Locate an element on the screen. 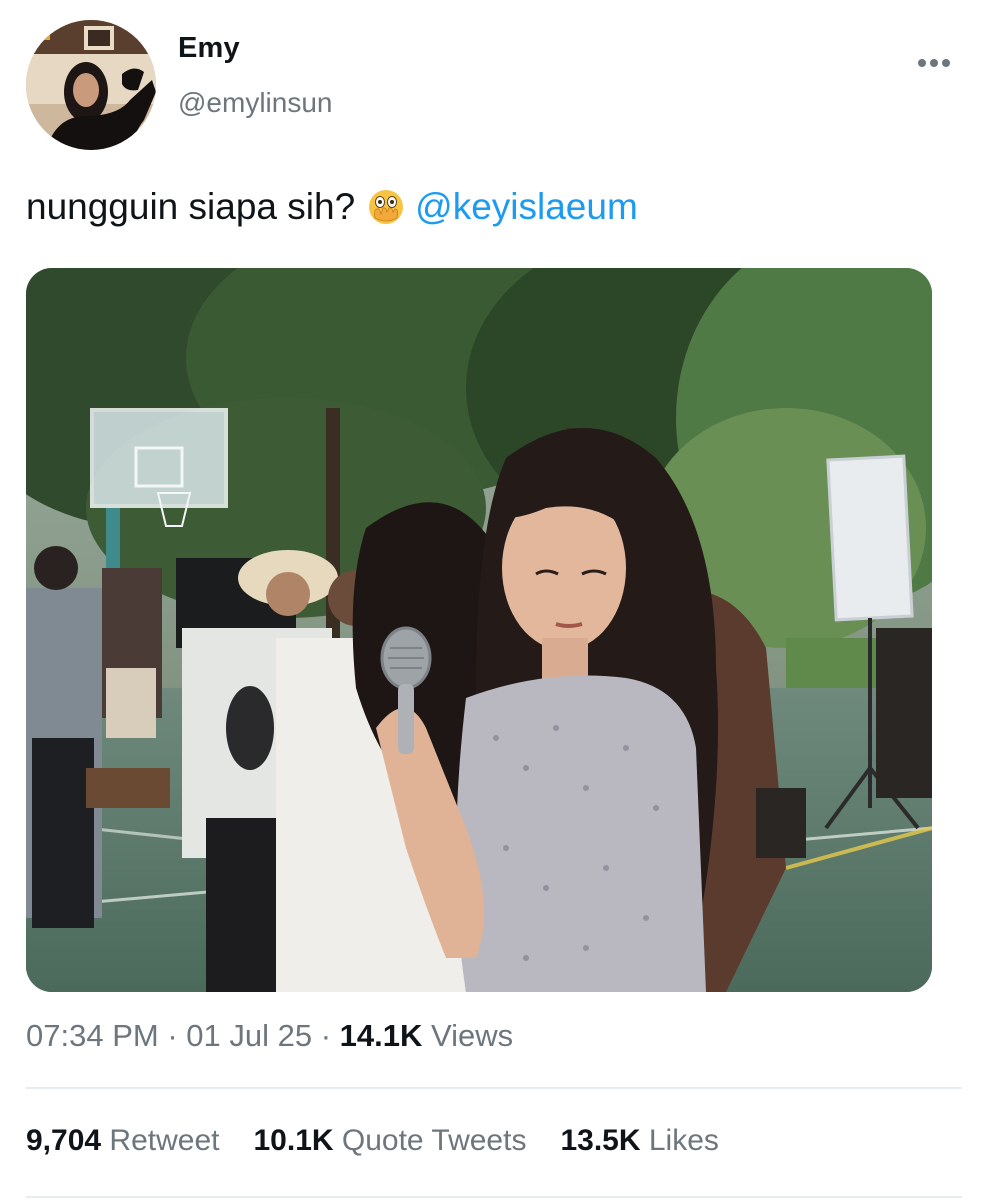  mention-link: @keyislaeum is located at coordinates (526, 207).